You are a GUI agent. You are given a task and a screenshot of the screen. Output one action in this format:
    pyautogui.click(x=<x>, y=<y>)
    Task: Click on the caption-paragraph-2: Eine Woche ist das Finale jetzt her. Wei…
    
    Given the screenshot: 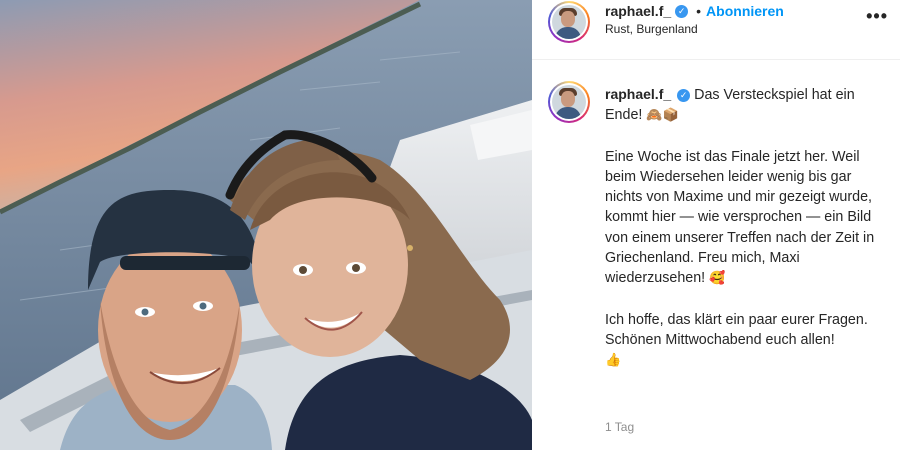 What is the action you would take?
    pyautogui.click(x=740, y=217)
    